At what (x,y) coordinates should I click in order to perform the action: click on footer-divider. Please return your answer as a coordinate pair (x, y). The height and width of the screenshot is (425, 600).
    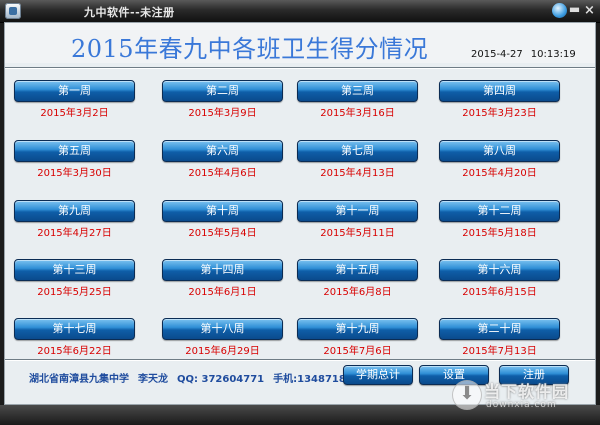
    Looking at the image, I should click on (300, 360).